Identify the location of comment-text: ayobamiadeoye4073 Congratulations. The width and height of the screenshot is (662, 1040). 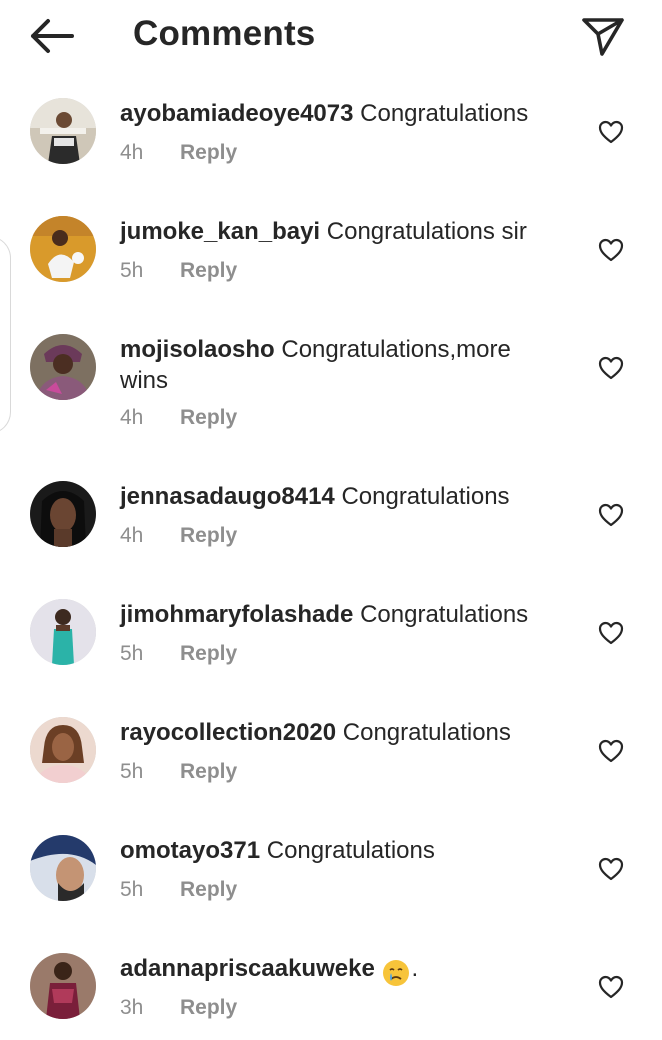
(340, 113).